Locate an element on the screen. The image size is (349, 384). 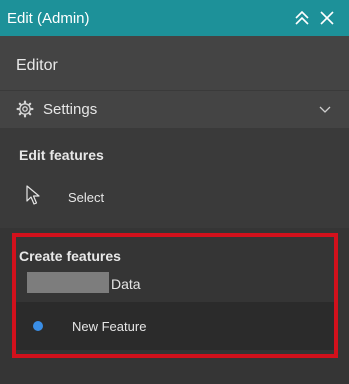
collapse-button is located at coordinates (302, 18).